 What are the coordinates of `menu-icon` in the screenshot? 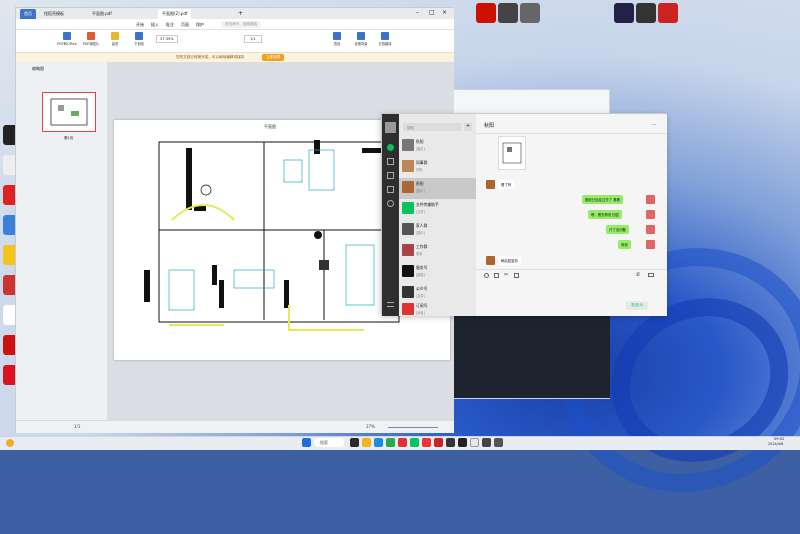 It's located at (390, 304).